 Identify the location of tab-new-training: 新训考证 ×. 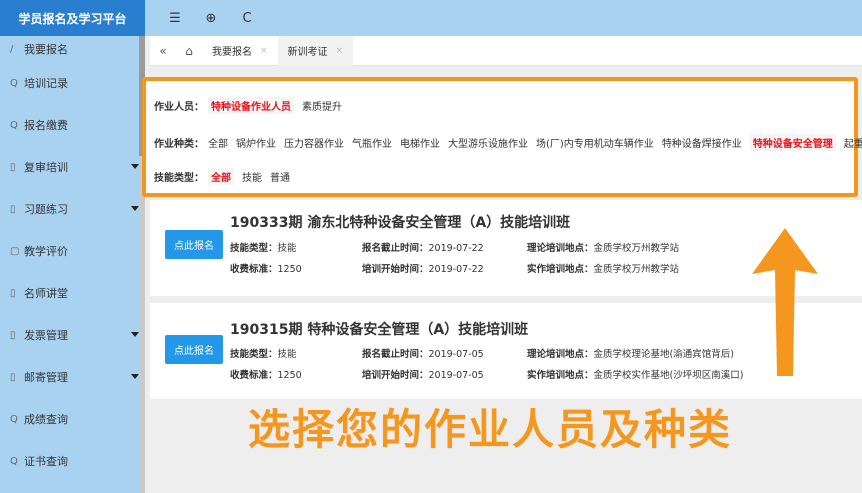
(315, 50).